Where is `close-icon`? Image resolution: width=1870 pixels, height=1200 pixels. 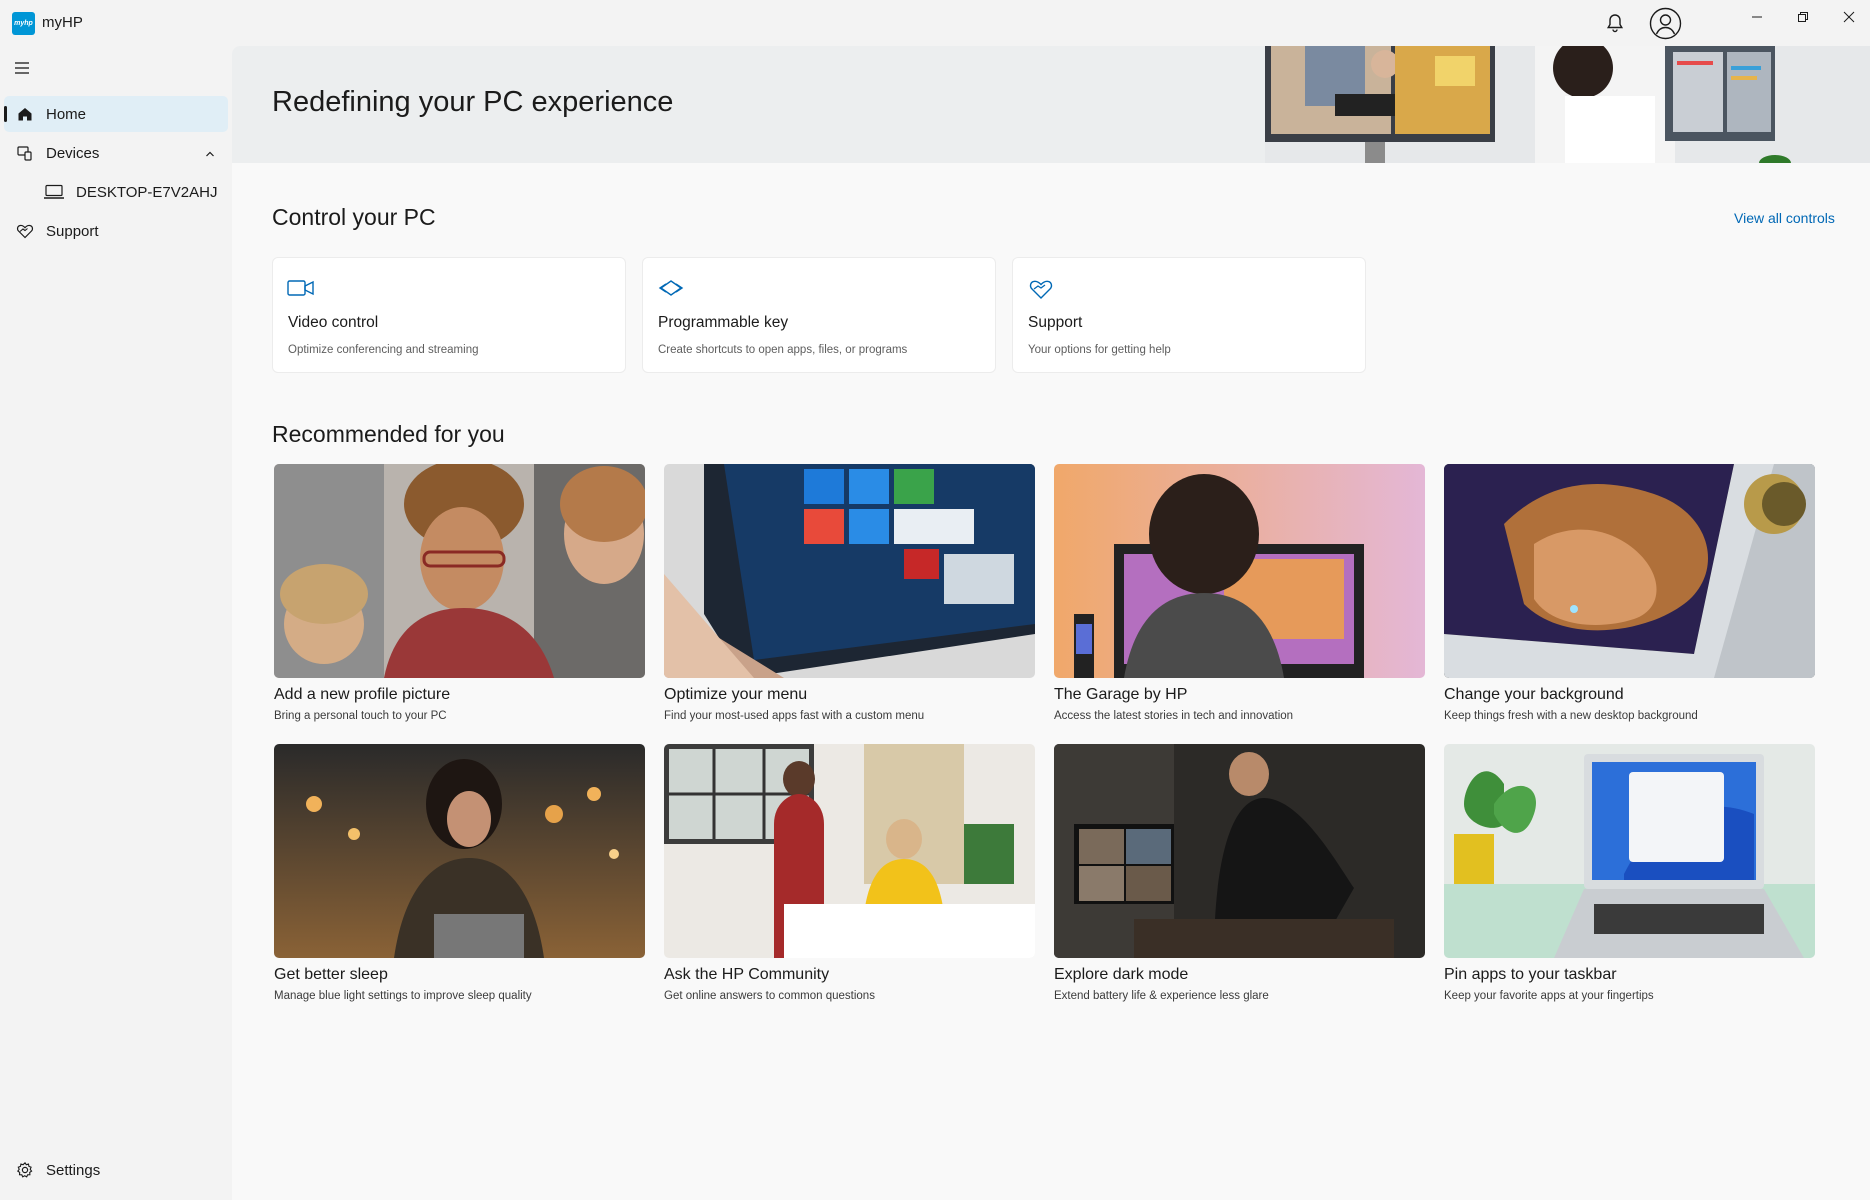
close-icon is located at coordinates (1848, 17).